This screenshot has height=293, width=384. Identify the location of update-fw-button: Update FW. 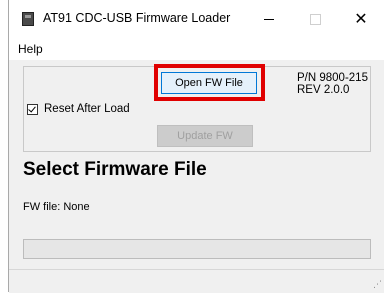
(205, 136).